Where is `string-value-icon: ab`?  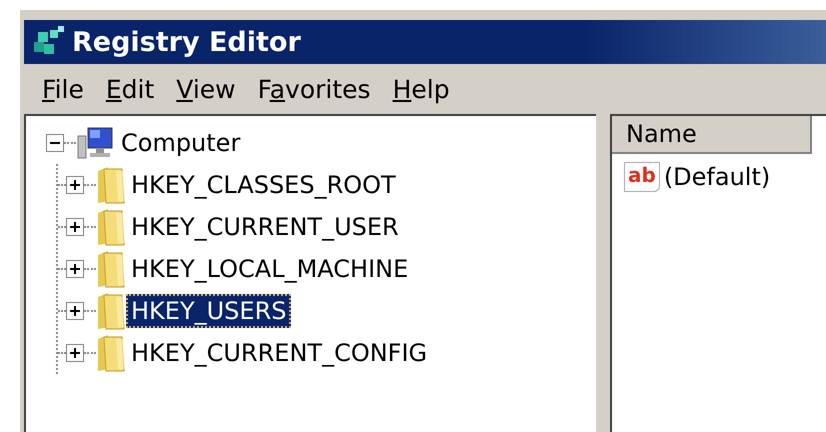
string-value-icon: ab is located at coordinates (642, 177).